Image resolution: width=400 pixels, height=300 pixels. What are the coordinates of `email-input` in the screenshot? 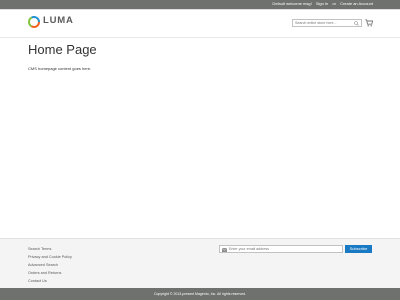 It's located at (284, 249).